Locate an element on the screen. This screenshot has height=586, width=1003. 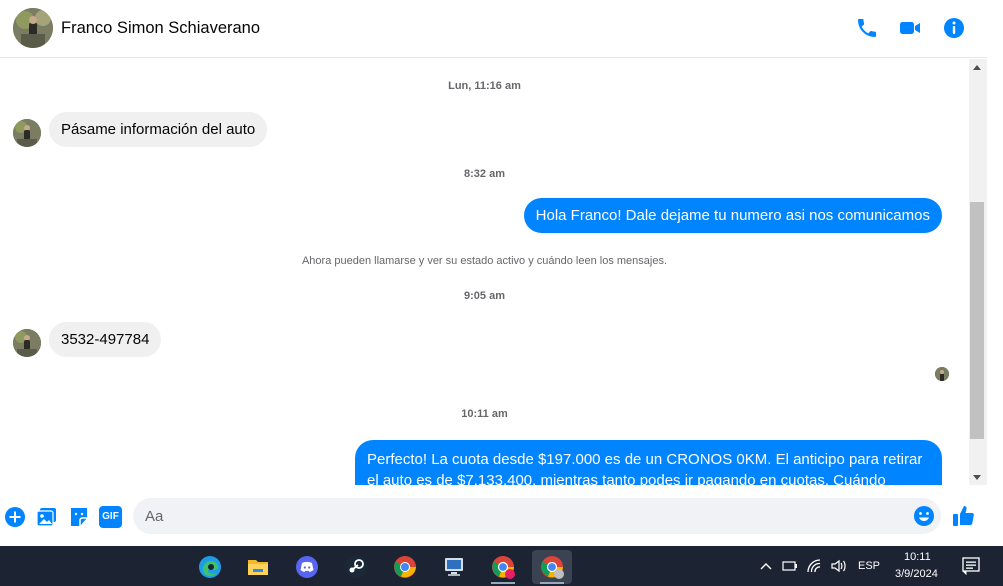
network-app-icon is located at coordinates (454, 567).